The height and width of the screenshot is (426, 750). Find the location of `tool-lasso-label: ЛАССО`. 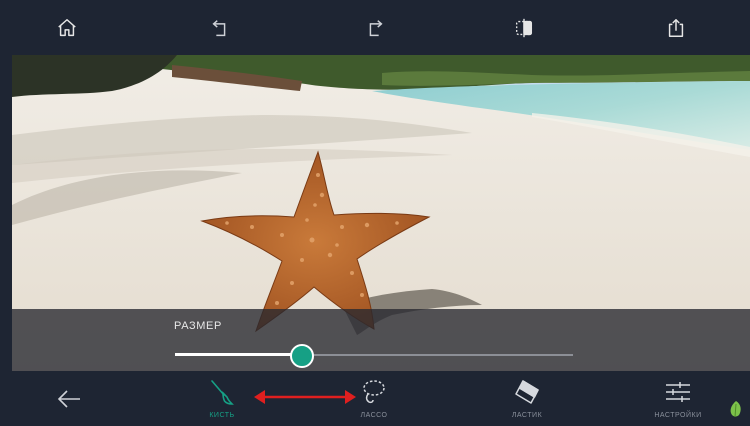

tool-lasso-label: ЛАССО is located at coordinates (374, 415).